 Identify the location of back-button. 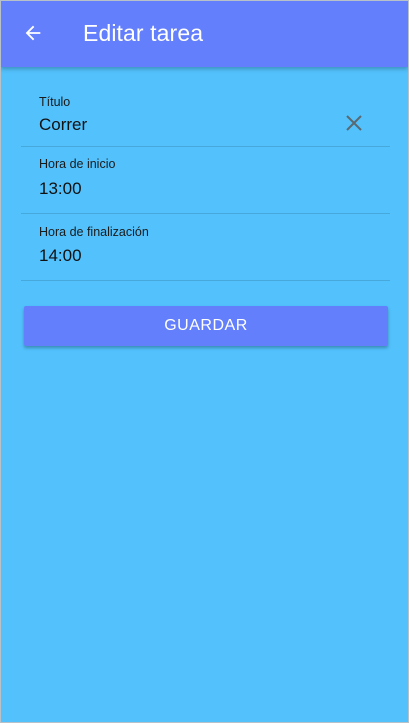
(33, 35).